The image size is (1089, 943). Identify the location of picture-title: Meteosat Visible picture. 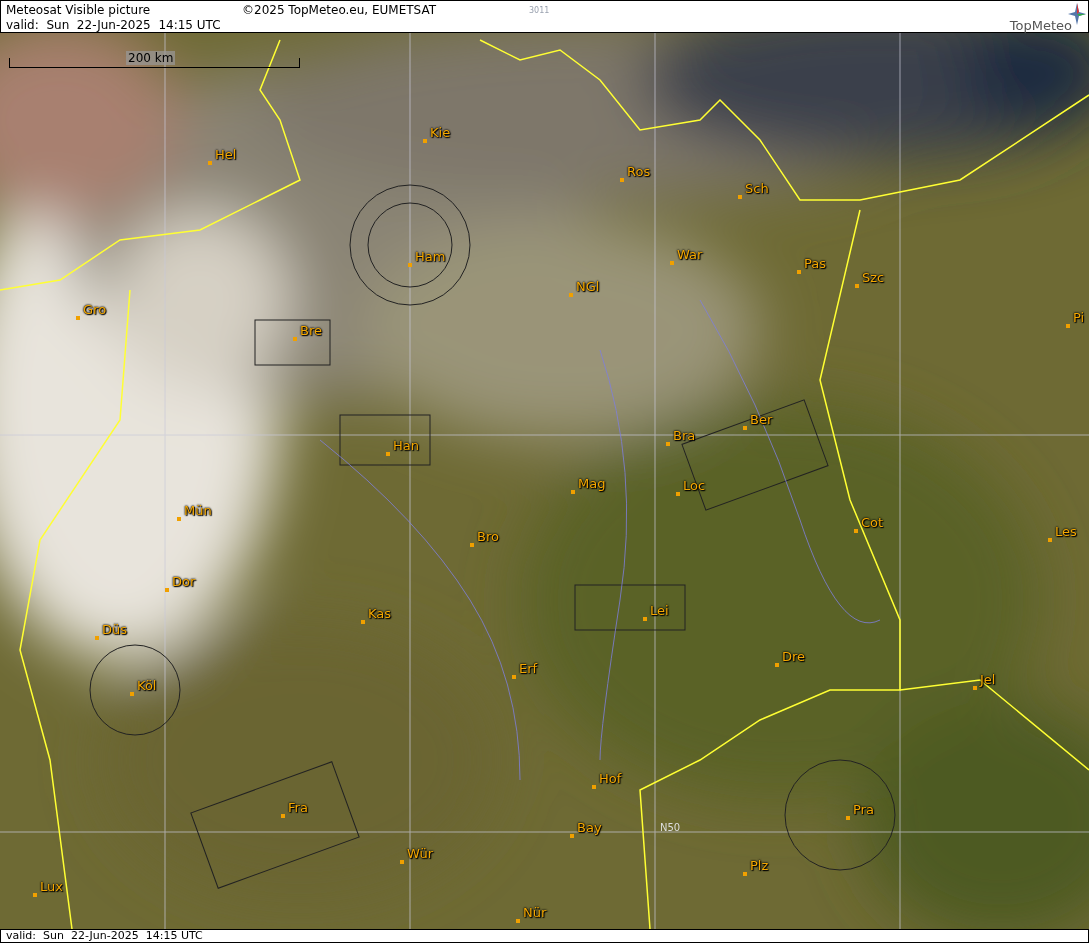
(78, 10).